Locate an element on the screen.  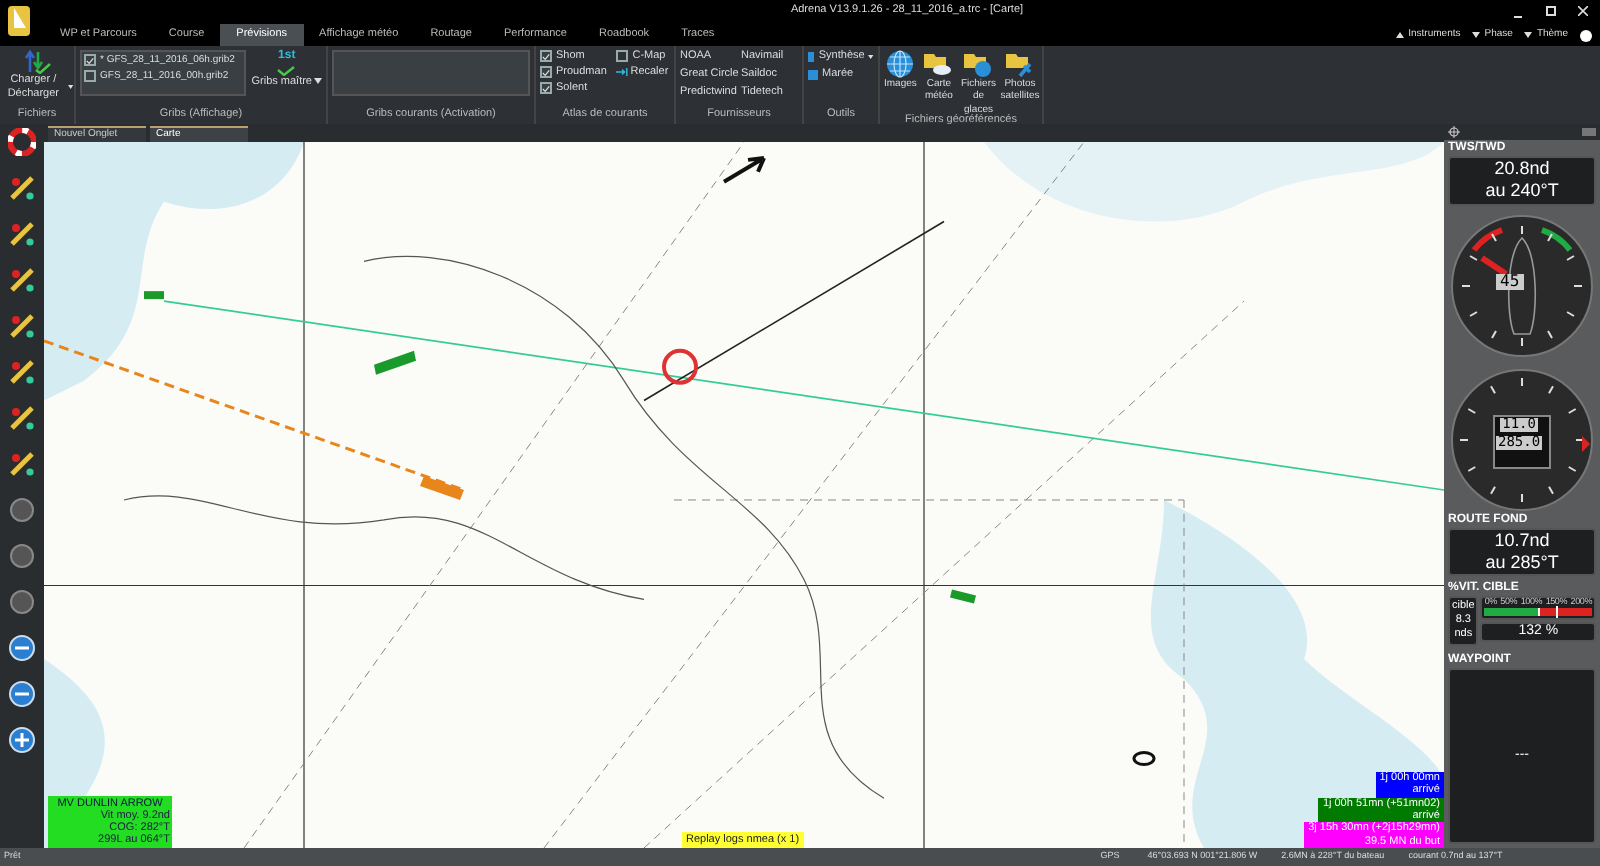
target-ring is located at coordinates (680, 366).